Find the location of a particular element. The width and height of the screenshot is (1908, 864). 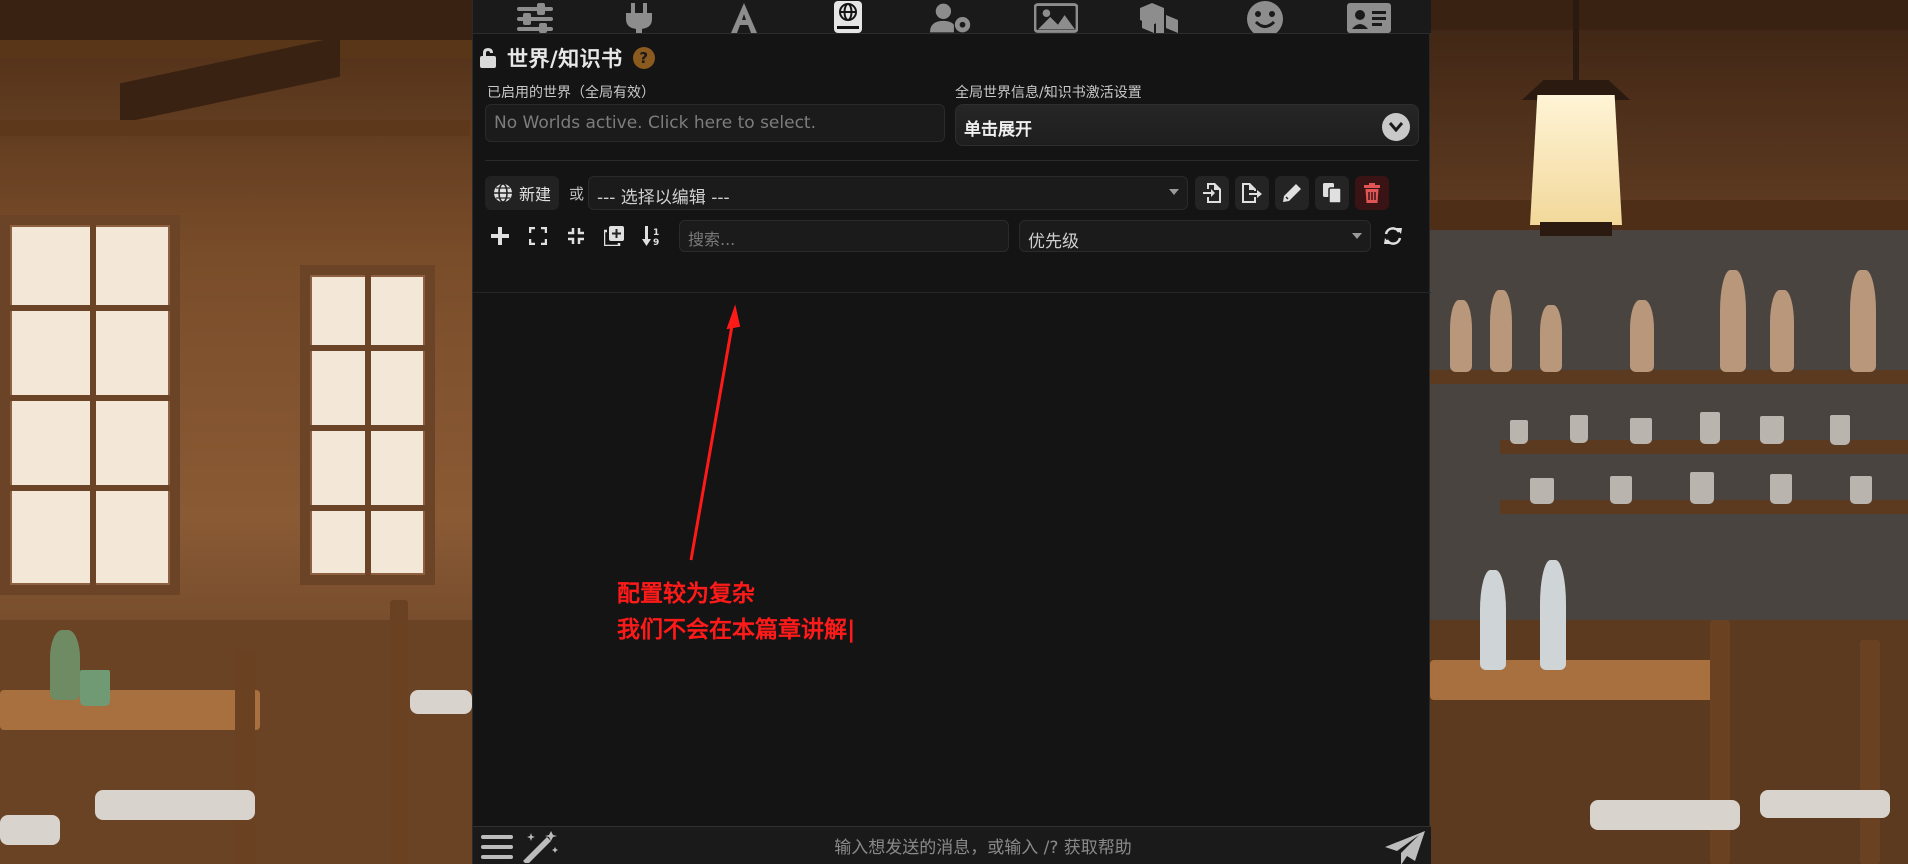

annotation-line-1: 配置较为复杂 is located at coordinates (686, 594).